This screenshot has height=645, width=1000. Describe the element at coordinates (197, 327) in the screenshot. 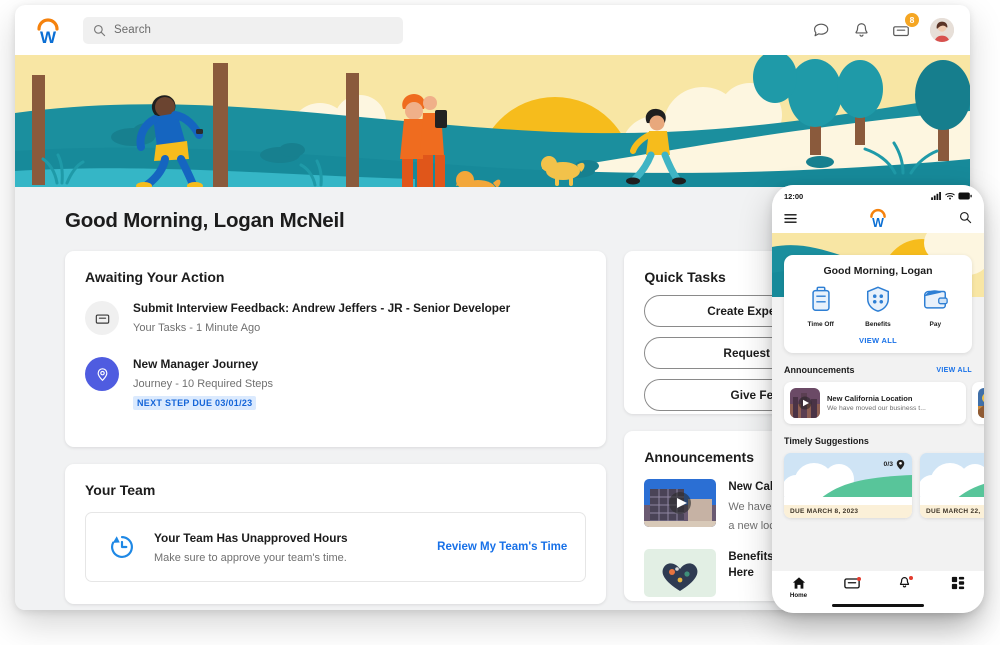

I see `awaiting-item-subtitle: Your Tasks - 1 Minute Ago` at that location.